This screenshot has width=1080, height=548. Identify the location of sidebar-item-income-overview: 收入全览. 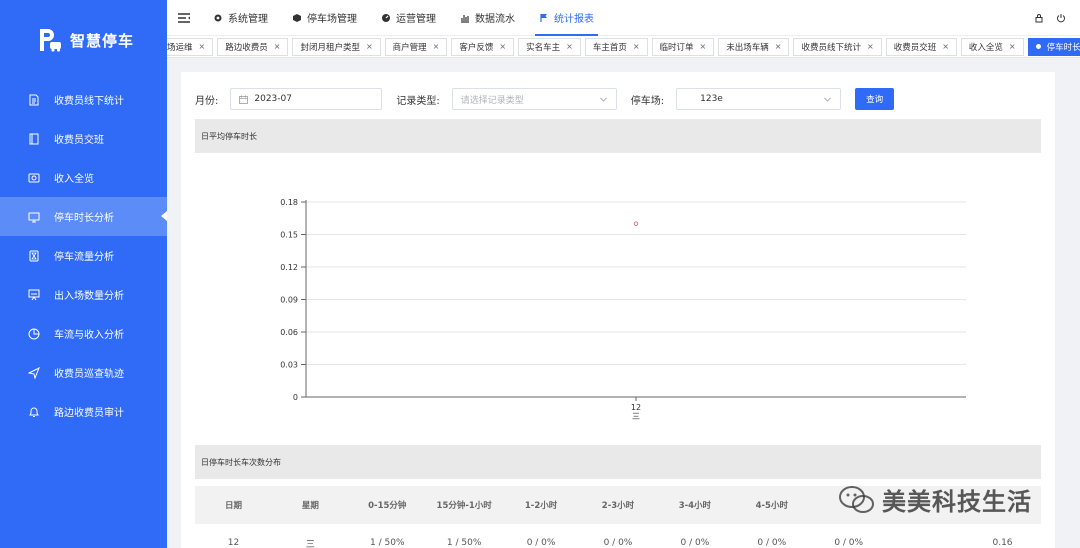
(83, 177).